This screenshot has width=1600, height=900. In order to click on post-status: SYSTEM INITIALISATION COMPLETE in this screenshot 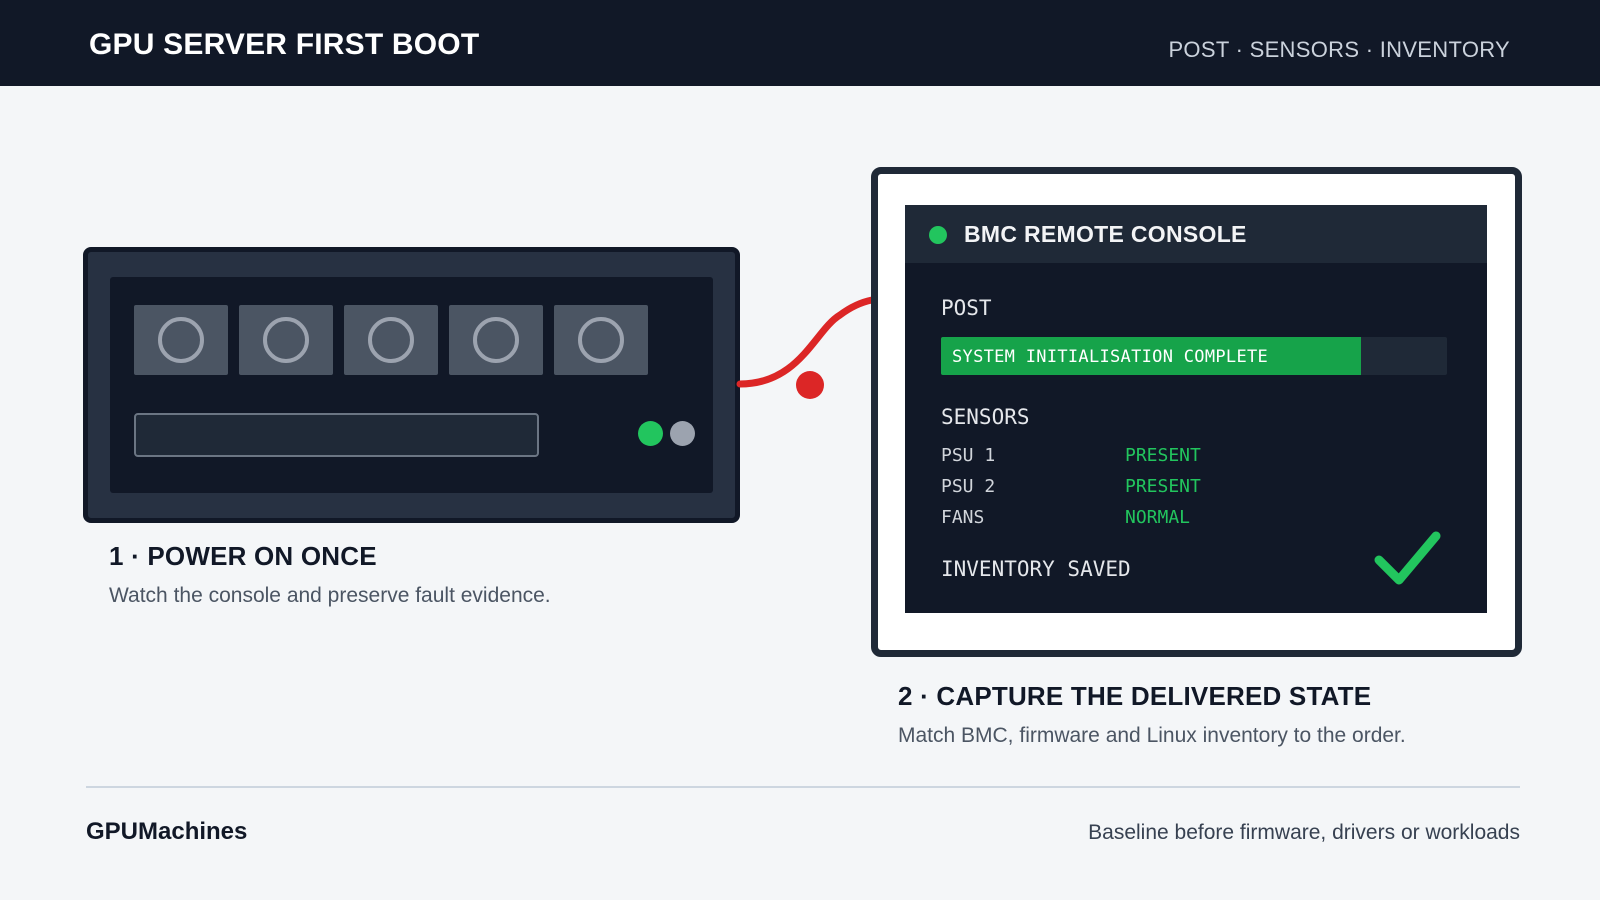, I will do `click(1110, 357)`.